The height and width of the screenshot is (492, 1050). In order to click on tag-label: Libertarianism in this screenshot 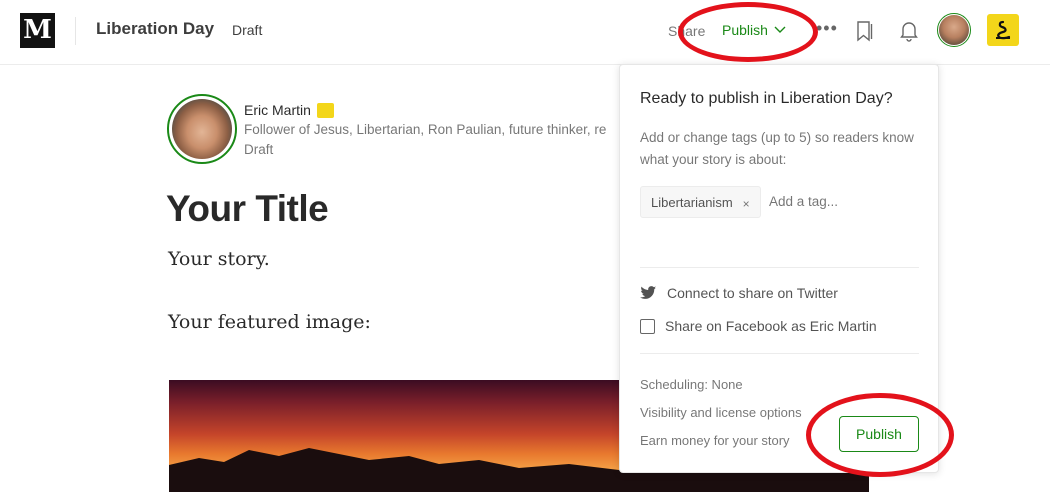, I will do `click(692, 202)`.